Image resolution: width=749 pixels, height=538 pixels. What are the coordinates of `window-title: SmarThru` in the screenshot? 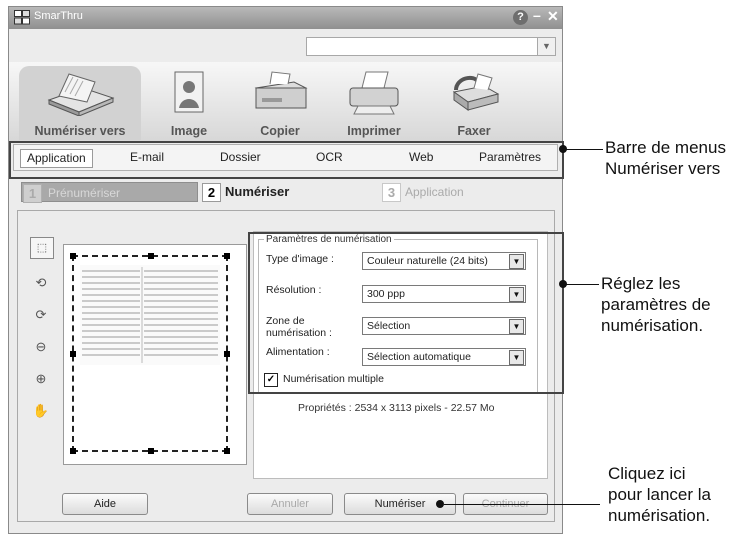 It's located at (58, 16).